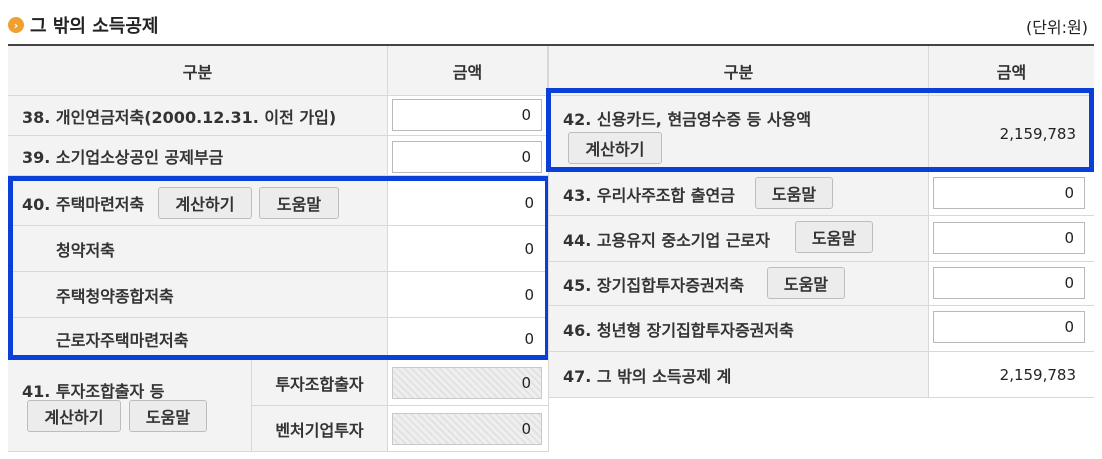 Image resolution: width=1102 pixels, height=459 pixels. I want to click on section-title-text: 그 밖의 소득공제, so click(94, 26).